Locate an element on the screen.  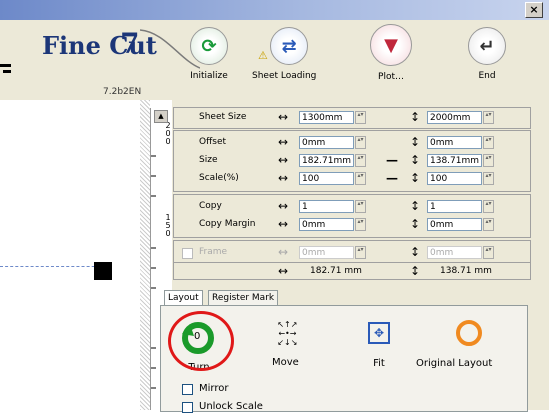
original-layout-label: Original Layout is located at coordinates (454, 363).